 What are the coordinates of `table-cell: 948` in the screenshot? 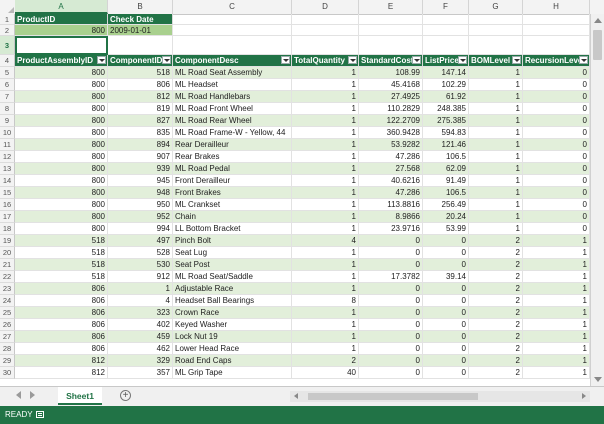 It's located at (140, 193).